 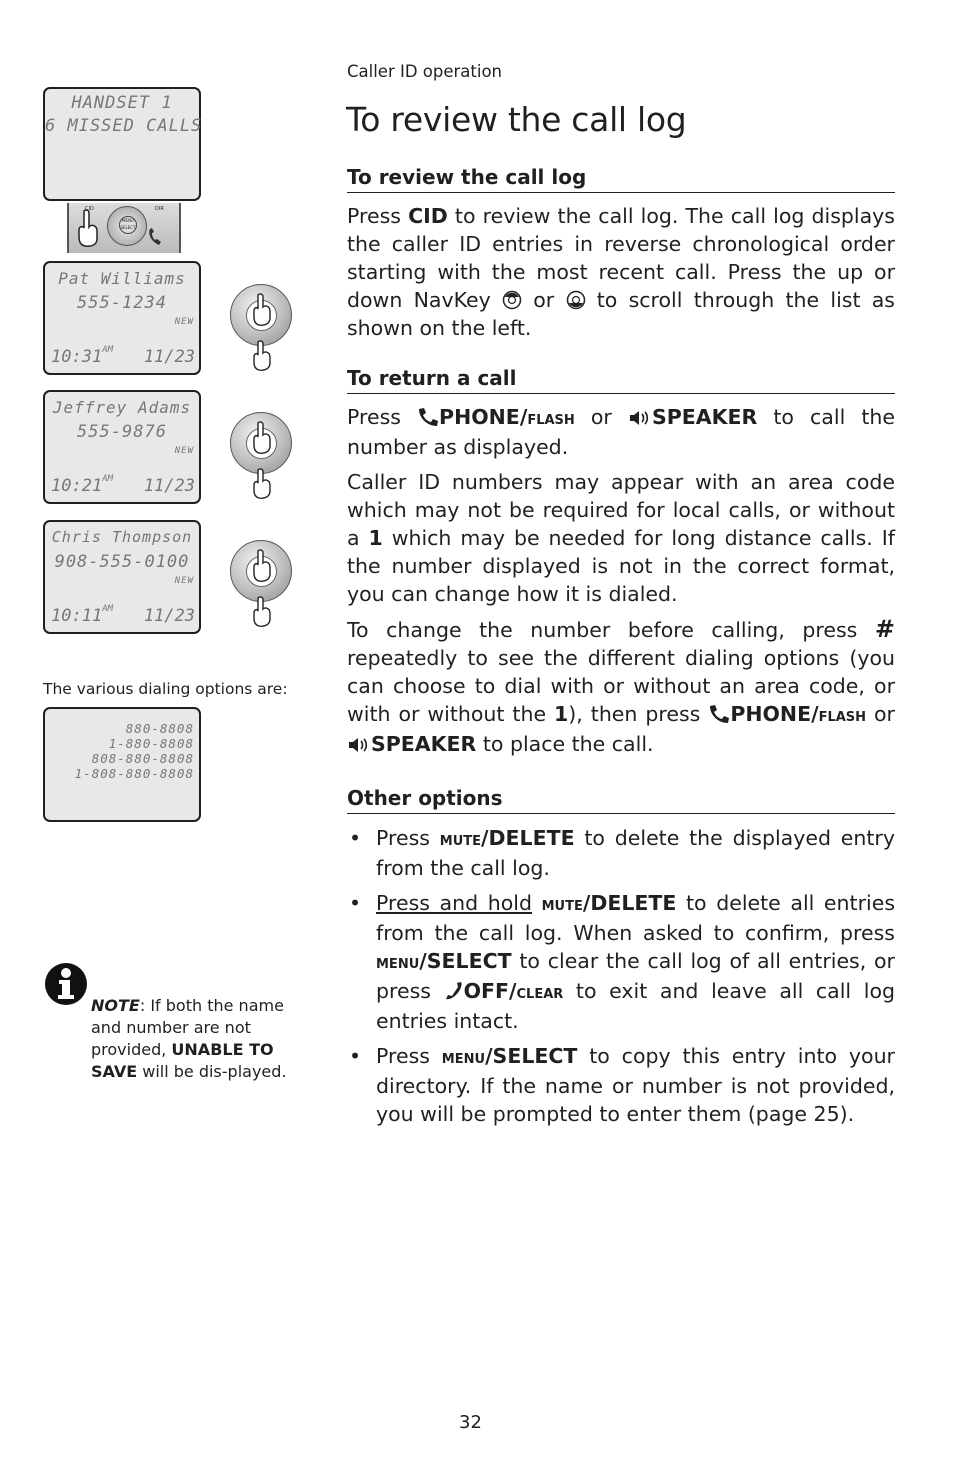 What do you see at coordinates (122, 303) in the screenshot?
I see `caller-number: 555-1234` at bounding box center [122, 303].